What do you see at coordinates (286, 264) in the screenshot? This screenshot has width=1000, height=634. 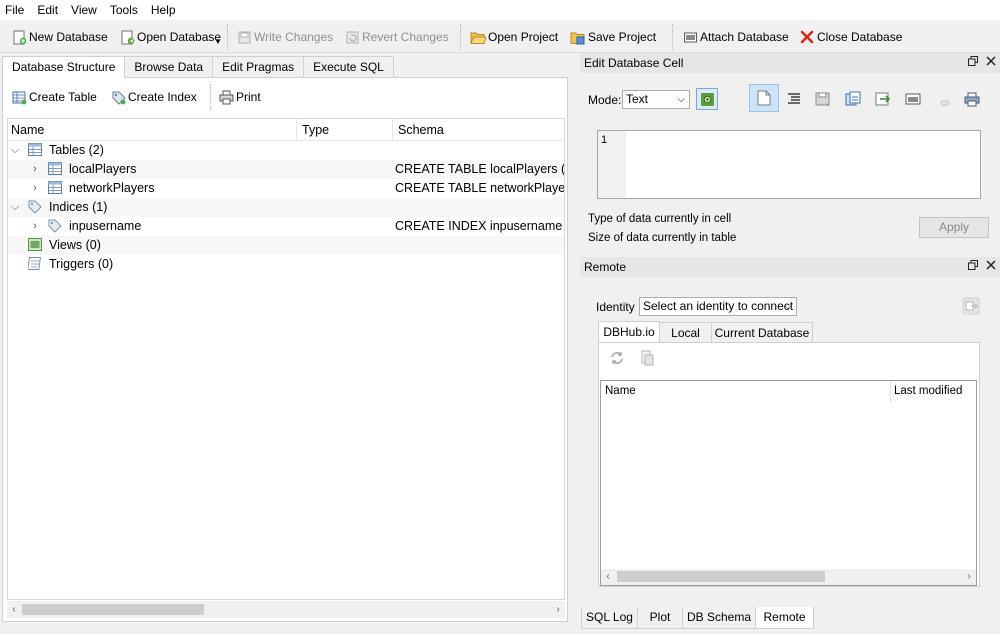 I see `tree-row-triggers: Triggers (0)` at bounding box center [286, 264].